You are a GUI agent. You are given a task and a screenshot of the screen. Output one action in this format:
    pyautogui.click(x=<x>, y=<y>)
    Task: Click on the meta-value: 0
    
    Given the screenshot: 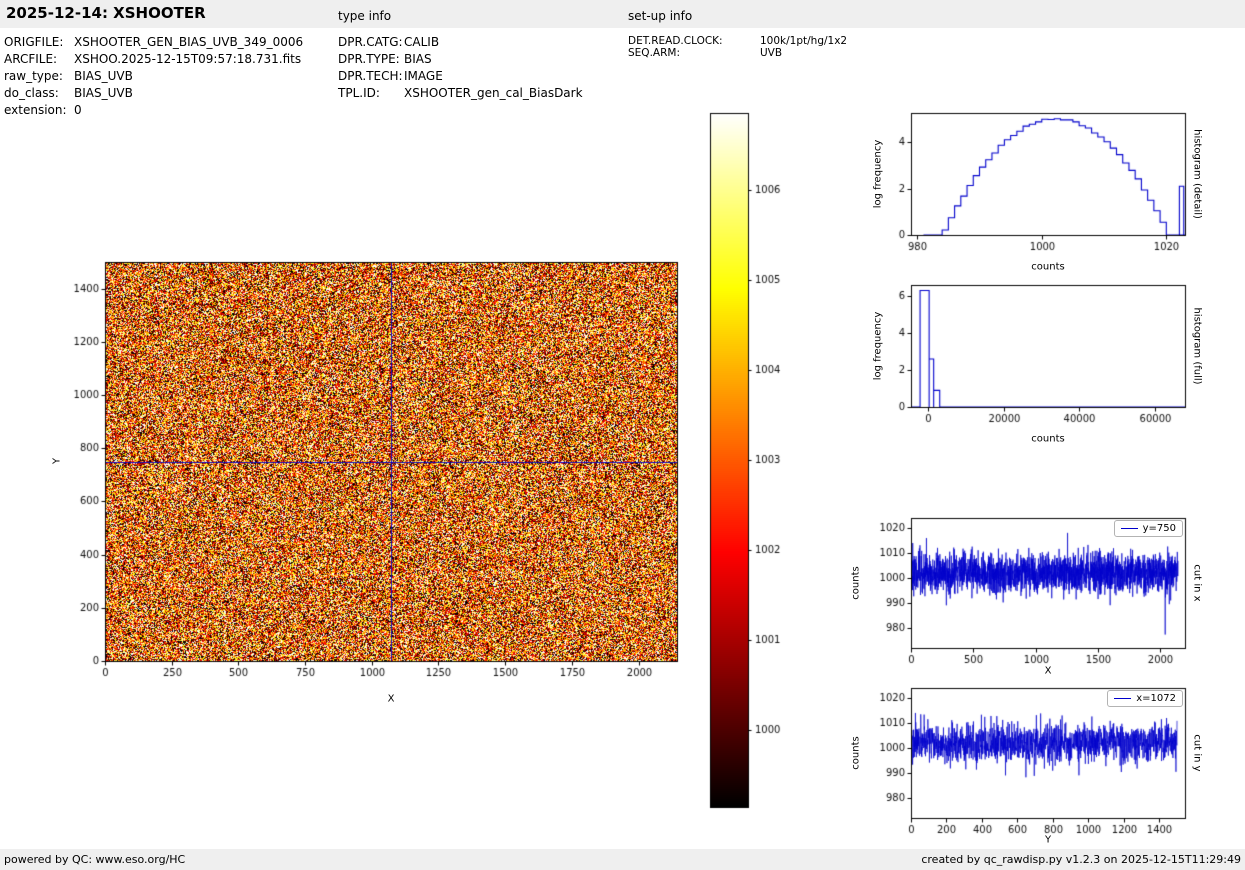 What is the action you would take?
    pyautogui.click(x=78, y=109)
    